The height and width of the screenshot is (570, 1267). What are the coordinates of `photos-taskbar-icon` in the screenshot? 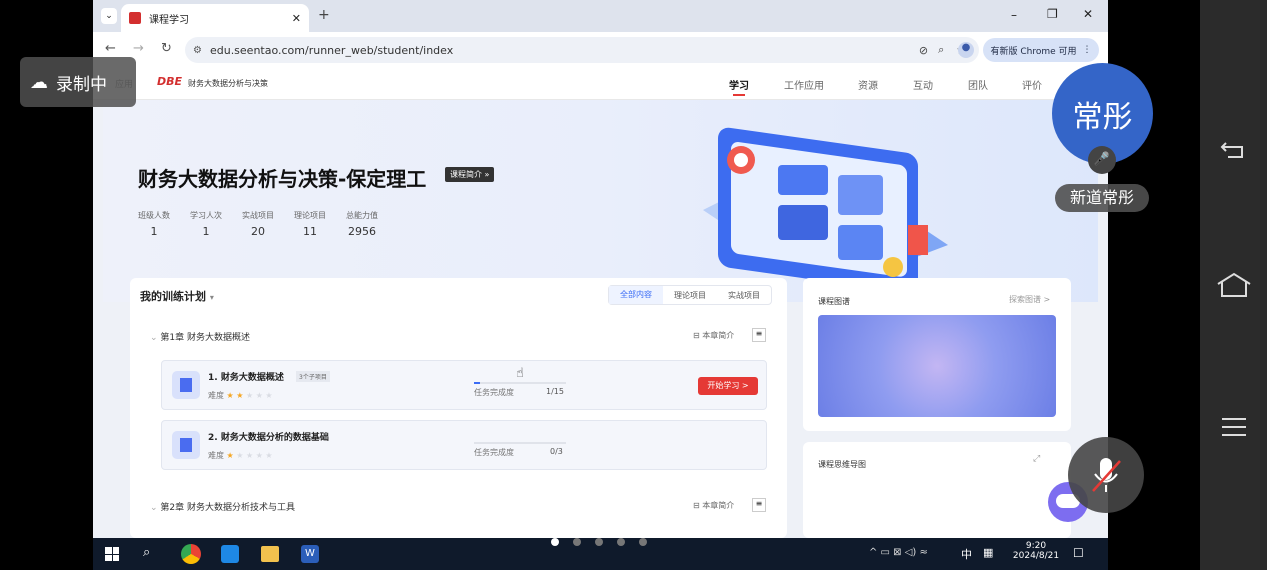 It's located at (230, 554).